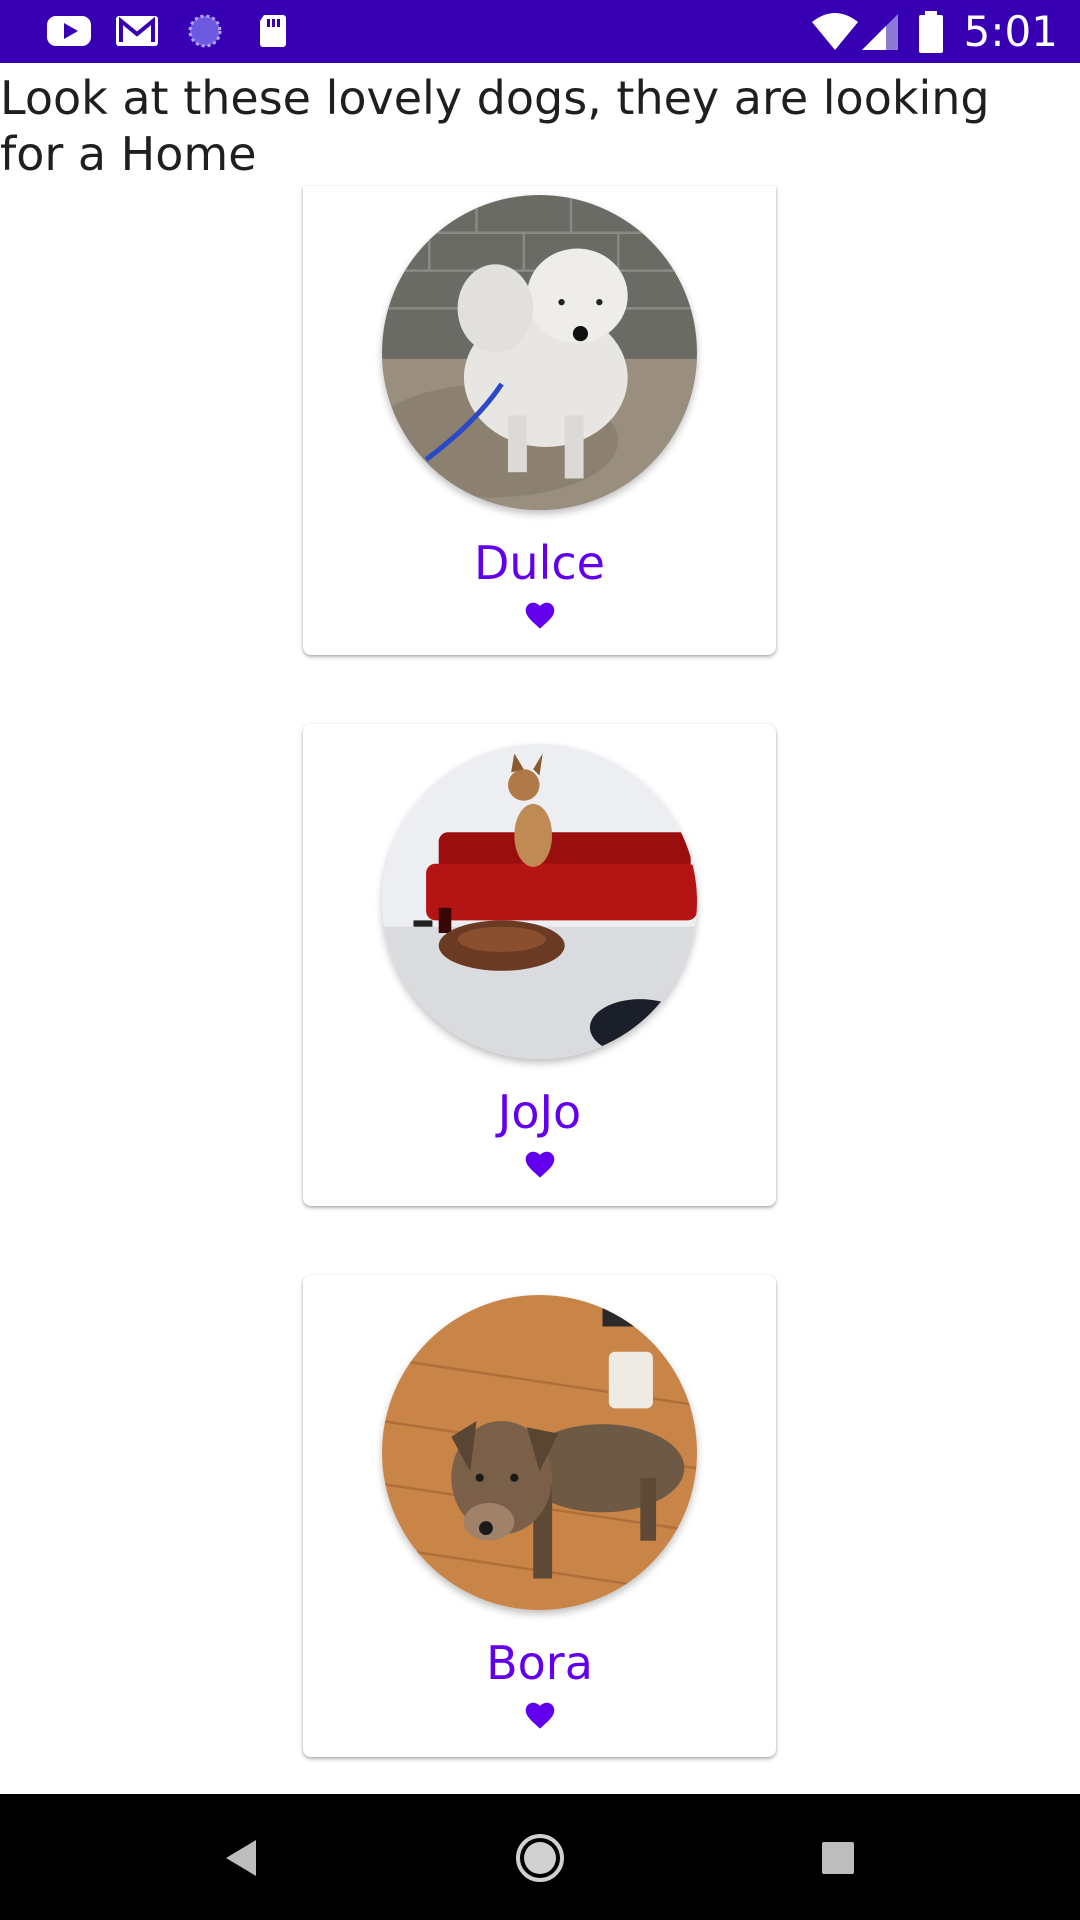  Describe the element at coordinates (945, 31) in the screenshot. I see `system-icons: 5:01` at that location.